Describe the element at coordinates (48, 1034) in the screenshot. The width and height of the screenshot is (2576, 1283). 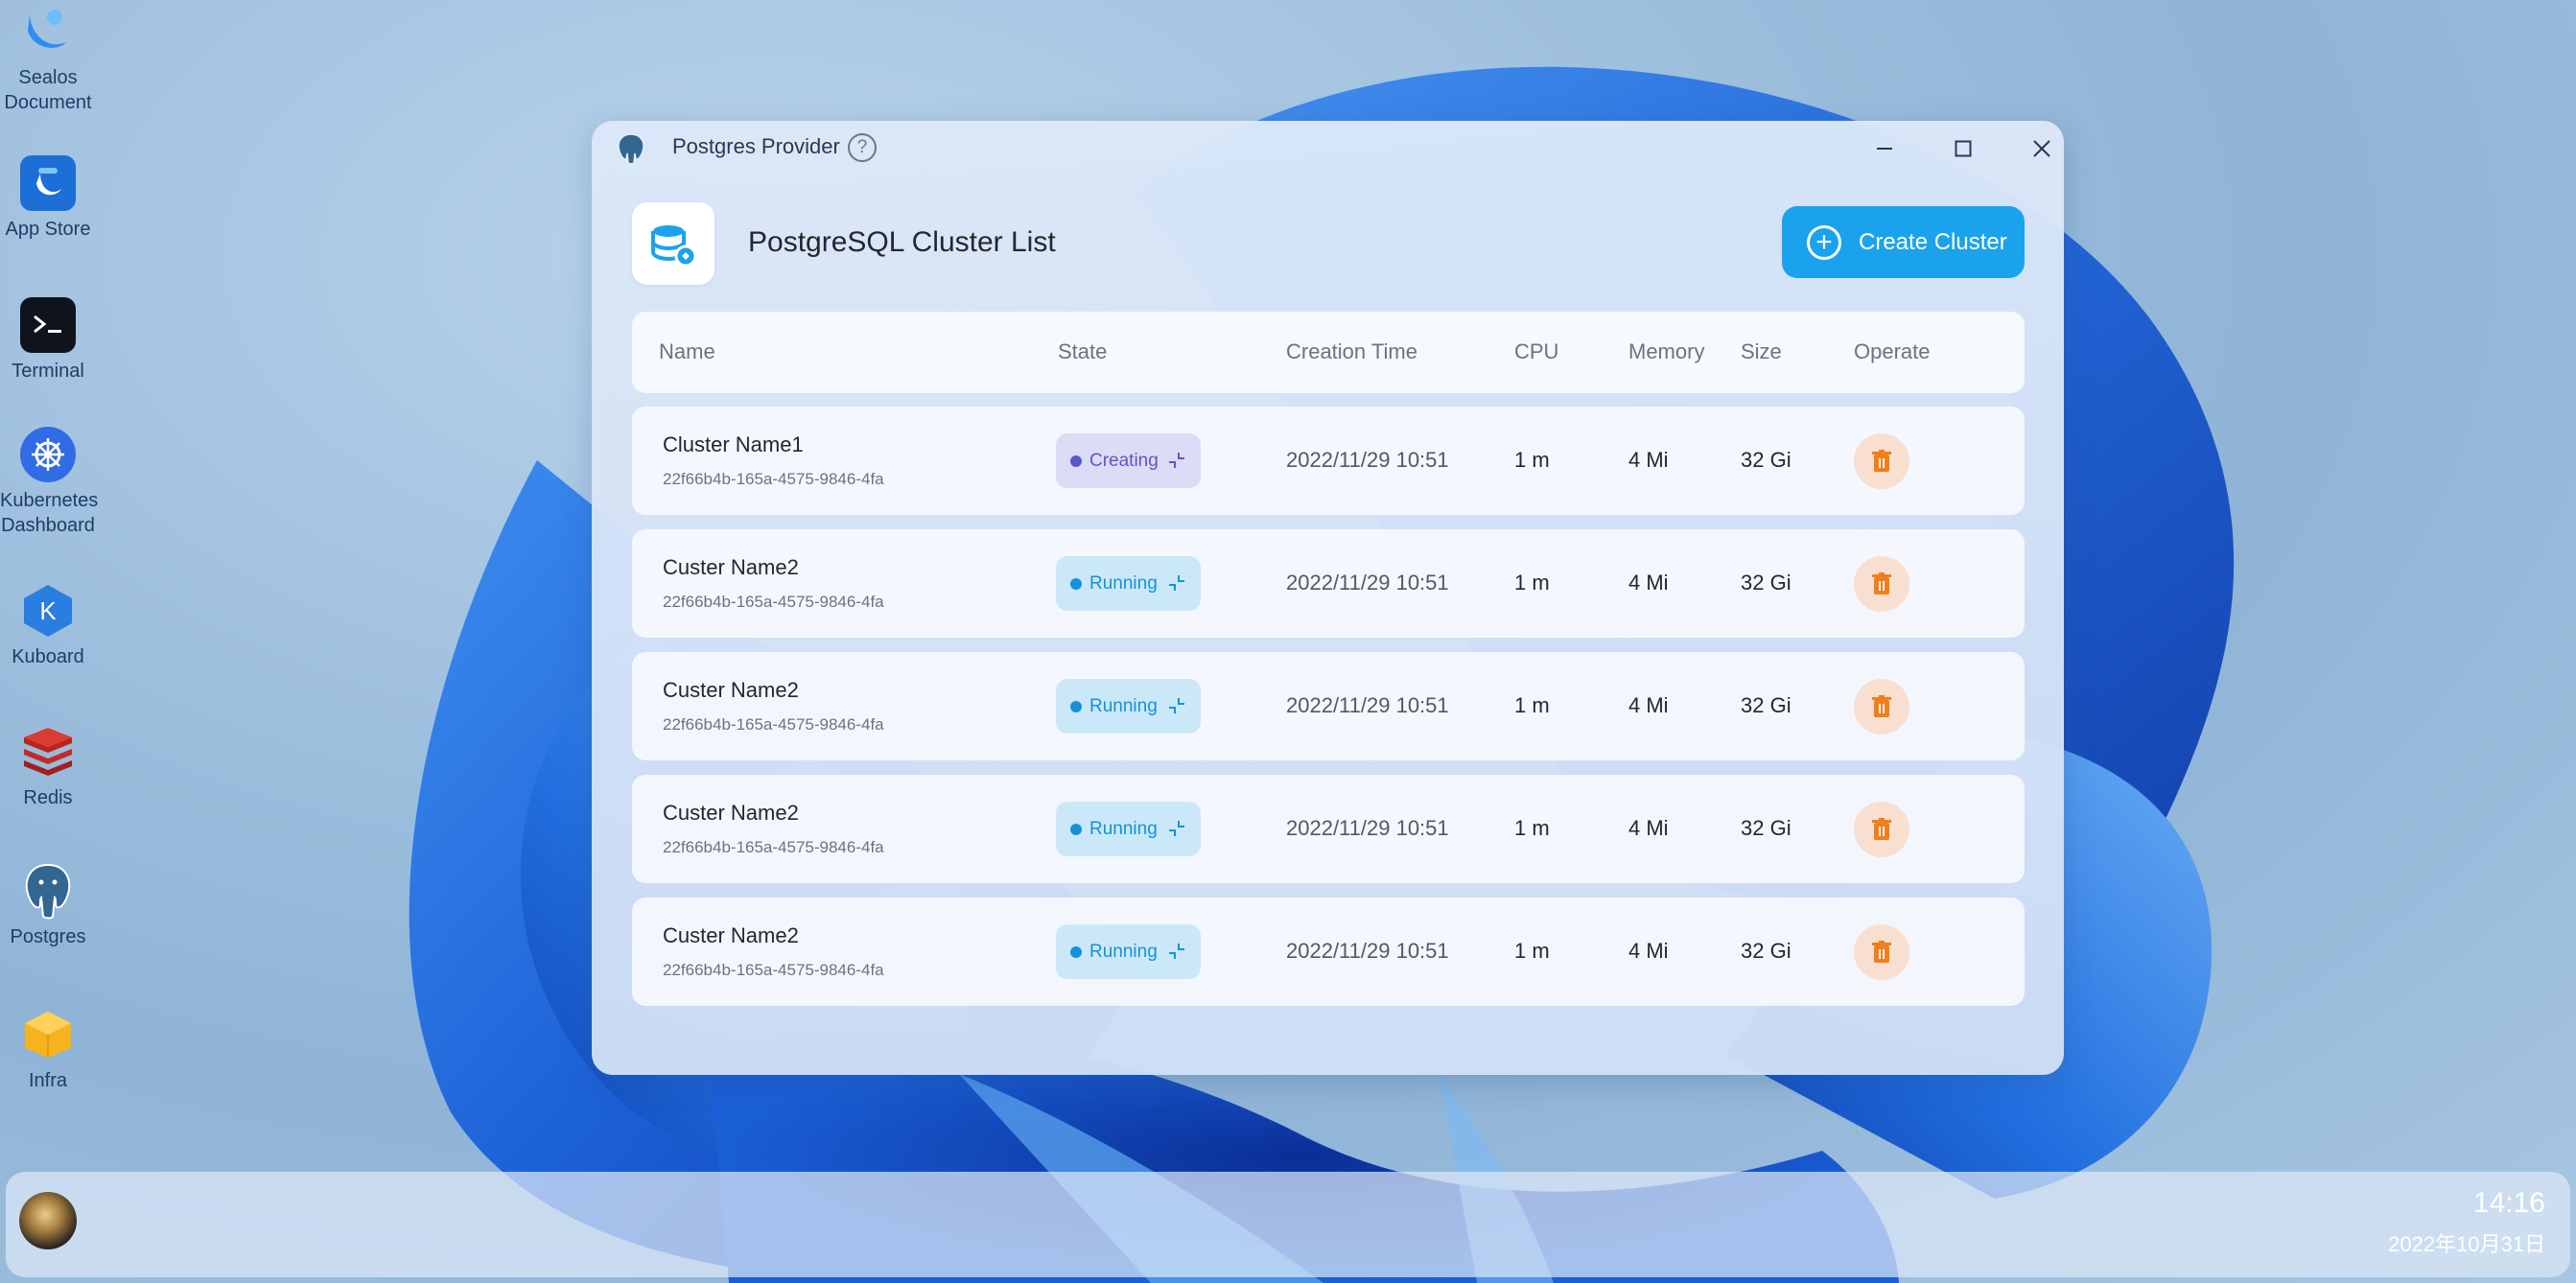
I see `infra-icon` at that location.